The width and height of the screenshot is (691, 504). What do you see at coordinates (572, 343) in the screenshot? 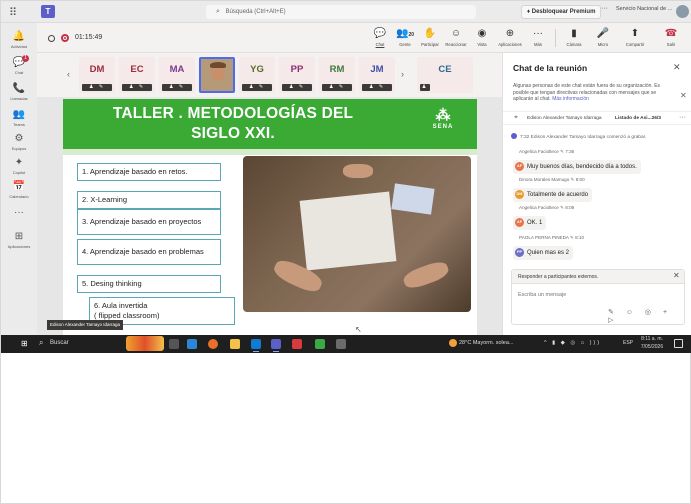
I see `system-tray: ^ ▮ ◆ ◎ ⌂ )))` at bounding box center [572, 343].